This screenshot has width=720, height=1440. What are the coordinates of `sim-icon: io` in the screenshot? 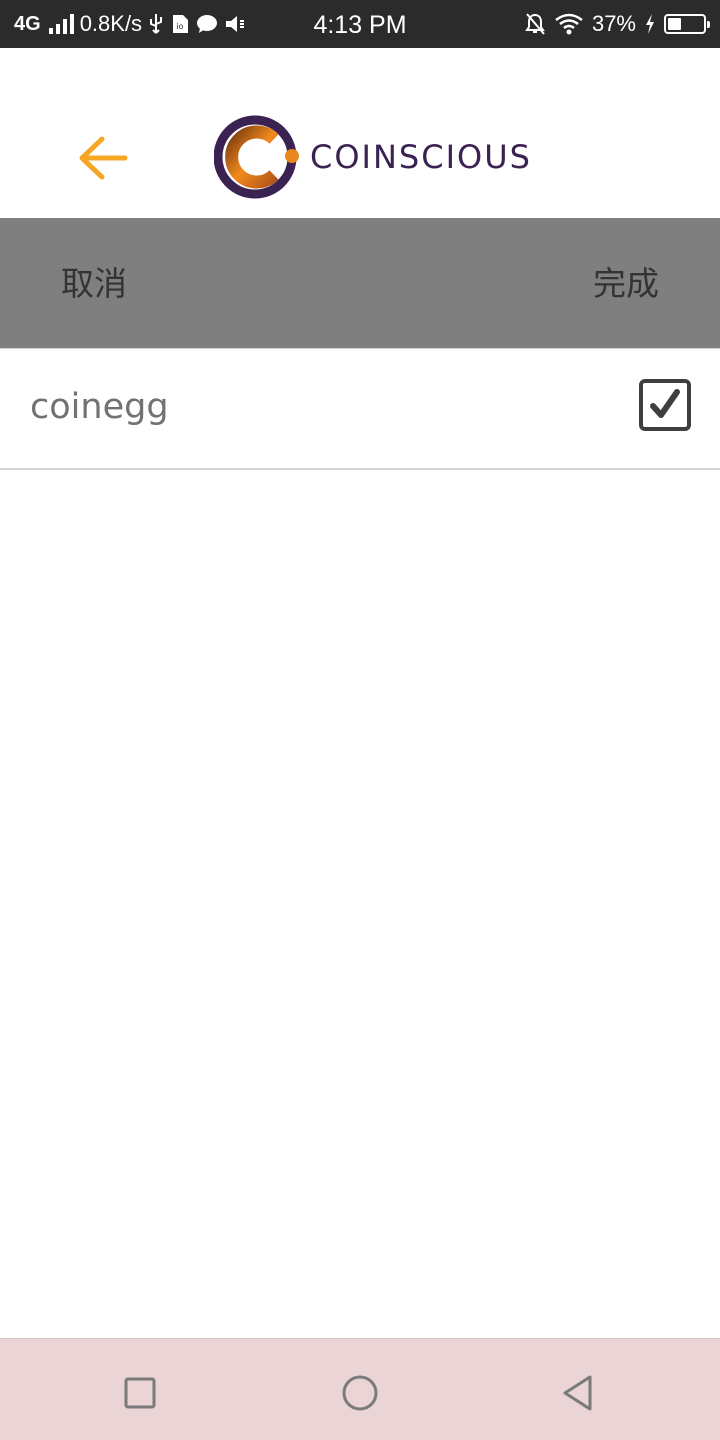 It's located at (180, 24).